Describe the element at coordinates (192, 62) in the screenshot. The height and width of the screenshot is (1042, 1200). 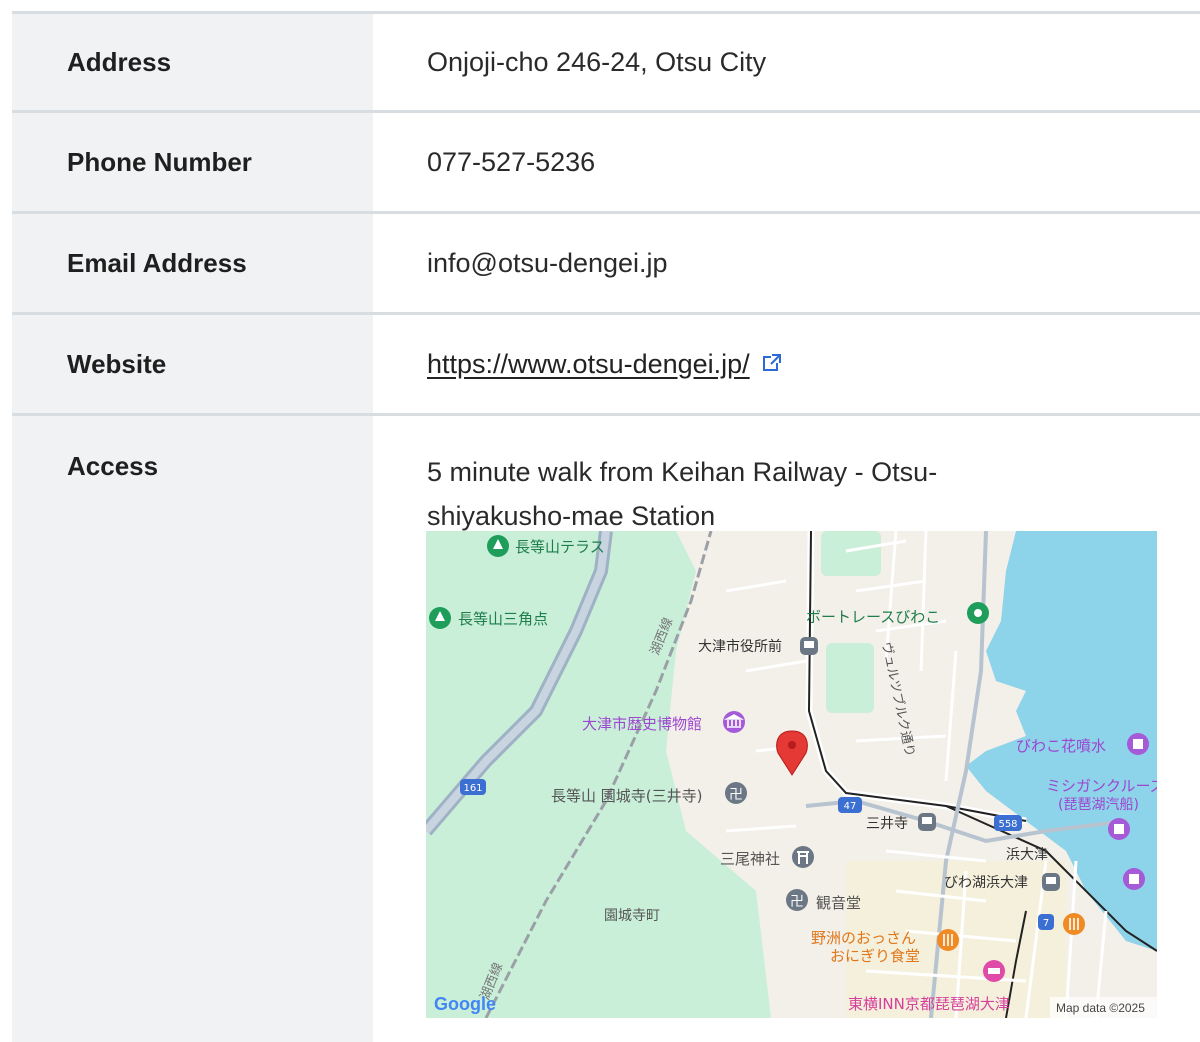
I see `address-label: Address` at that location.